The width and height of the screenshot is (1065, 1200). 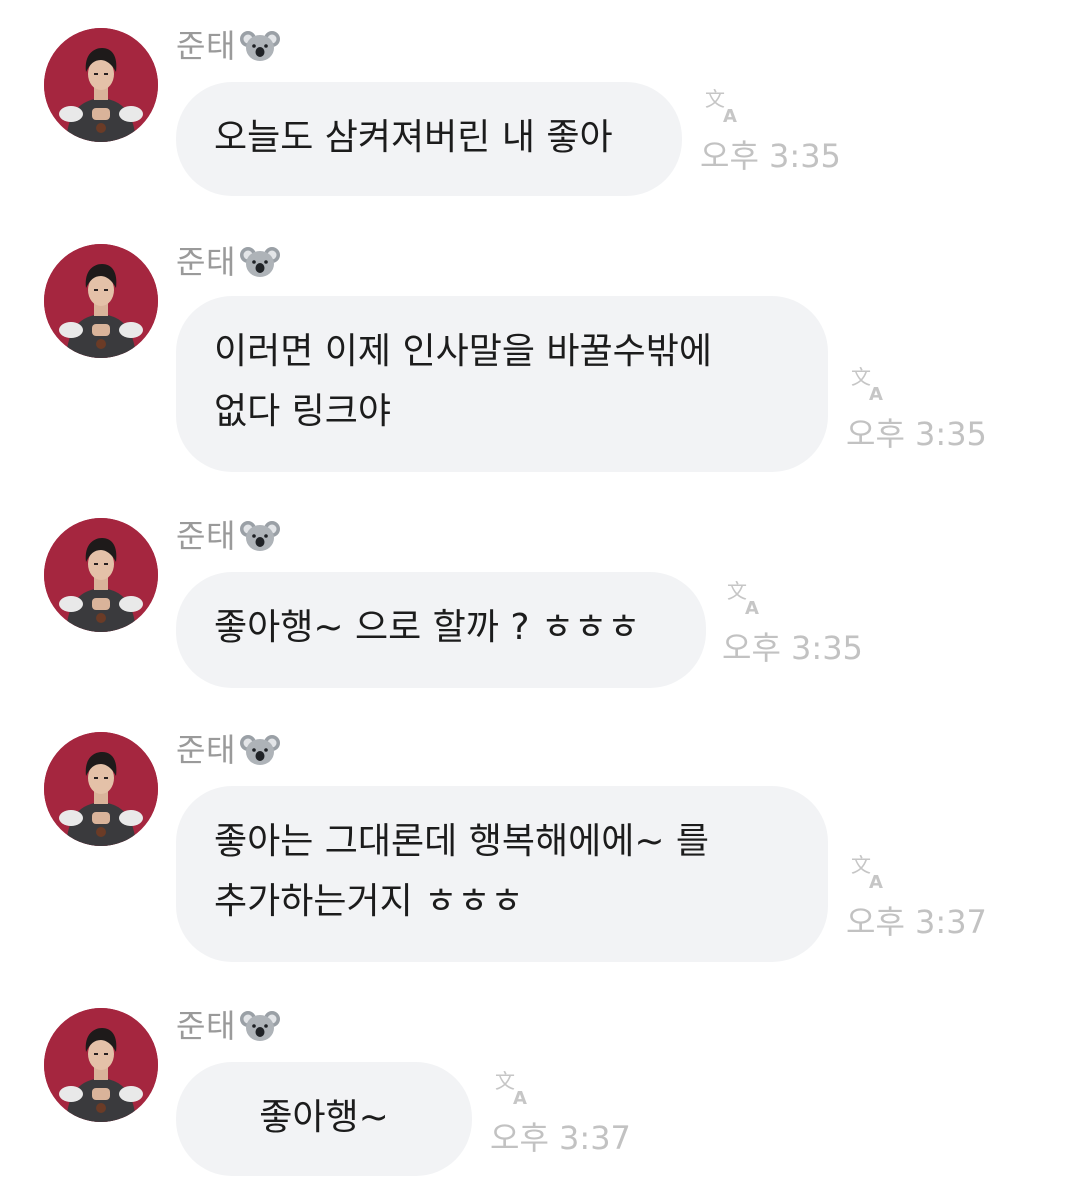 What do you see at coordinates (502, 384) in the screenshot?
I see `message-bubble: 이러면 이제 인사말을 바꿀수밖에 없다 링크야` at bounding box center [502, 384].